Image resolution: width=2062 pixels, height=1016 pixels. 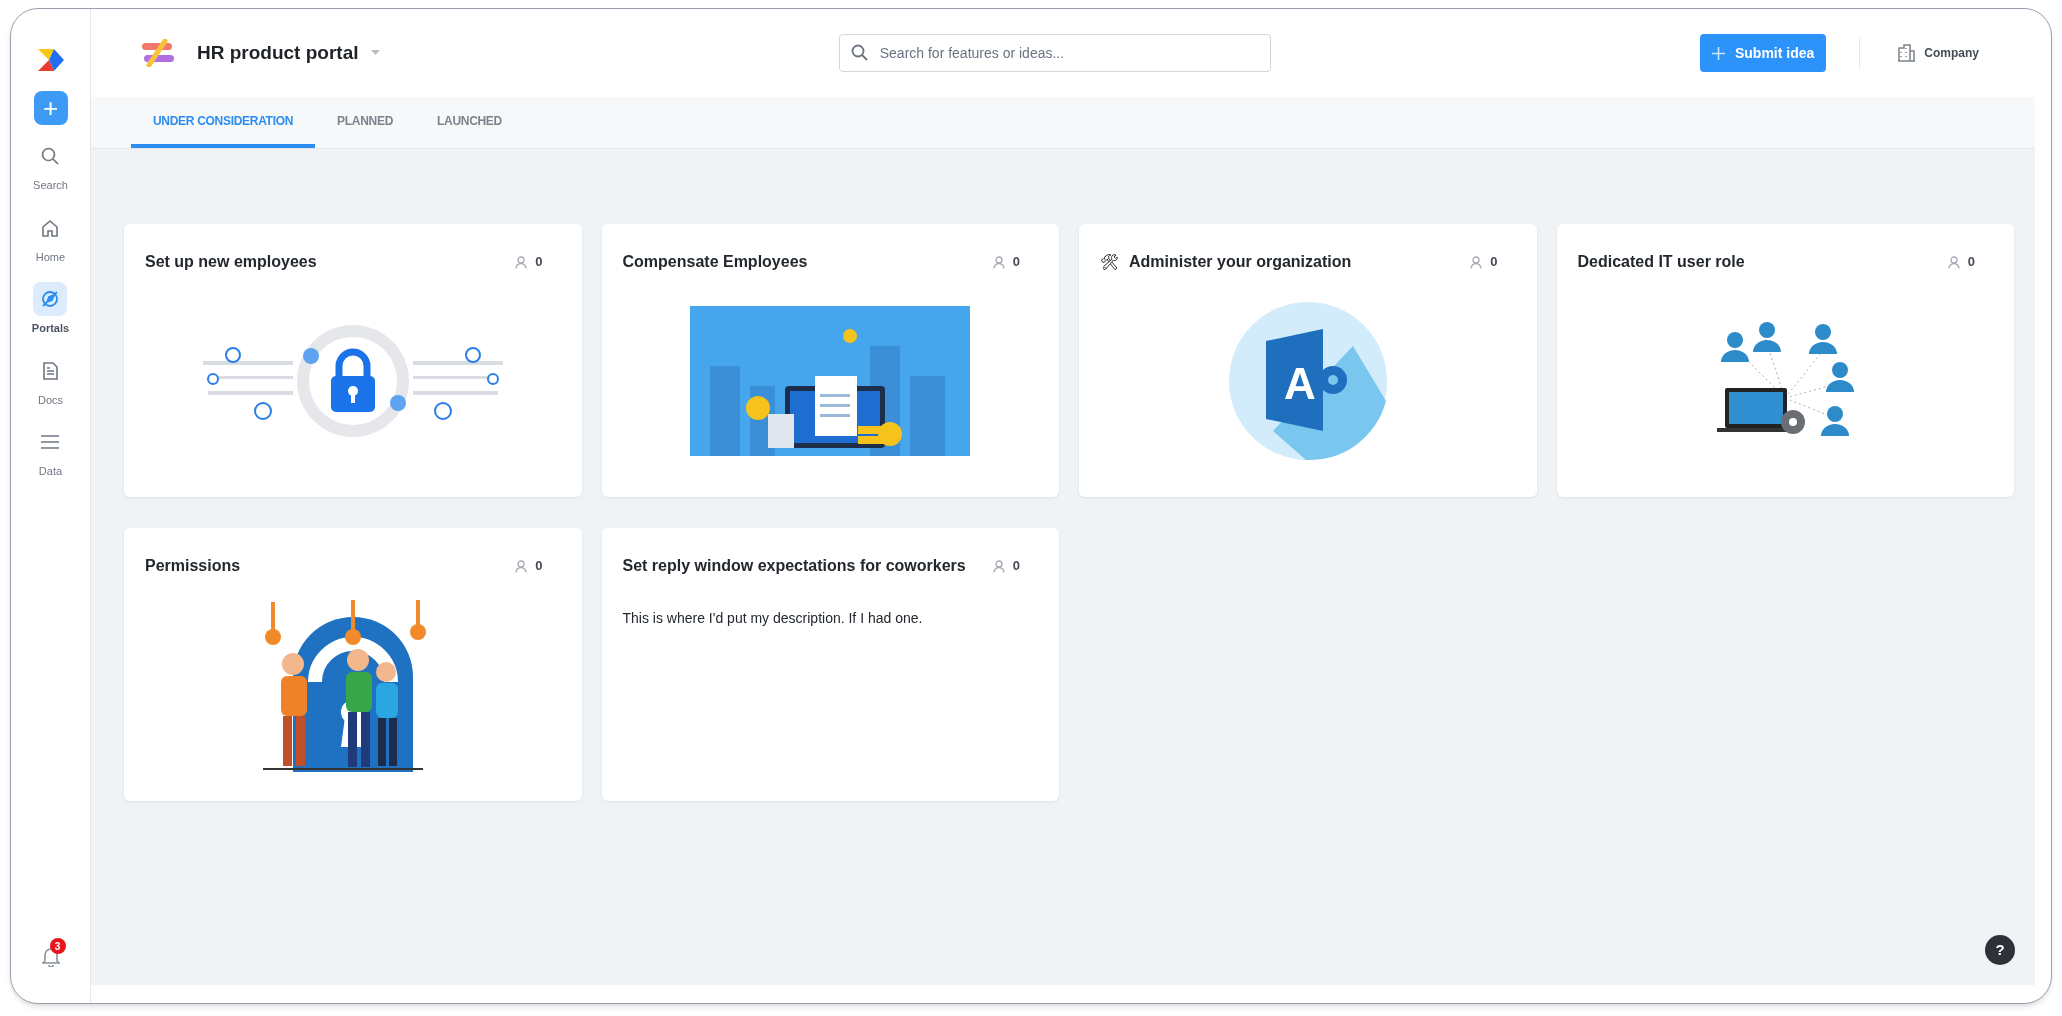 What do you see at coordinates (1718, 53) in the screenshot?
I see `plus-icon` at bounding box center [1718, 53].